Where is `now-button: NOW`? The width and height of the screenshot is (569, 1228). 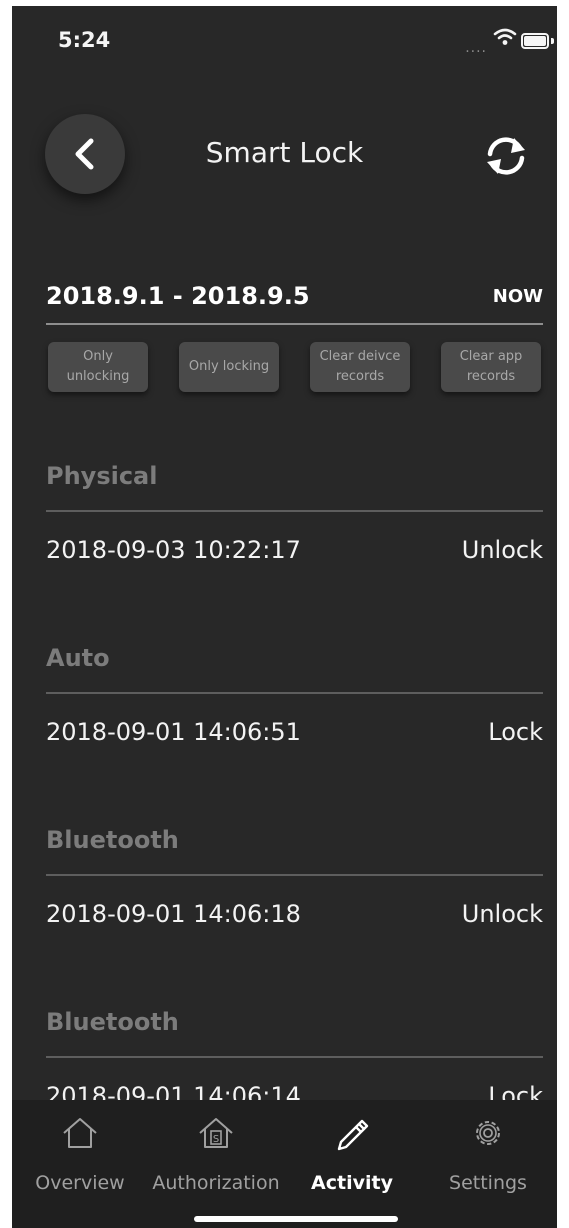 now-button: NOW is located at coordinates (518, 296).